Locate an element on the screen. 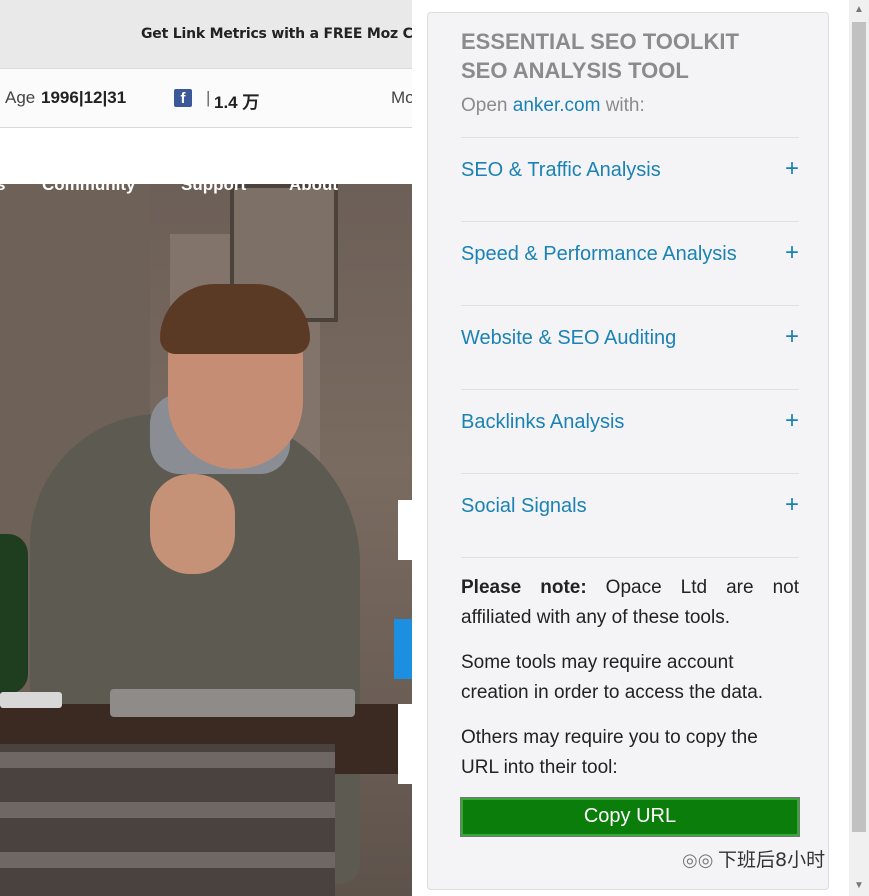 Image resolution: width=869 pixels, height=896 pixels. nav-item-support: Support is located at coordinates (213, 189).